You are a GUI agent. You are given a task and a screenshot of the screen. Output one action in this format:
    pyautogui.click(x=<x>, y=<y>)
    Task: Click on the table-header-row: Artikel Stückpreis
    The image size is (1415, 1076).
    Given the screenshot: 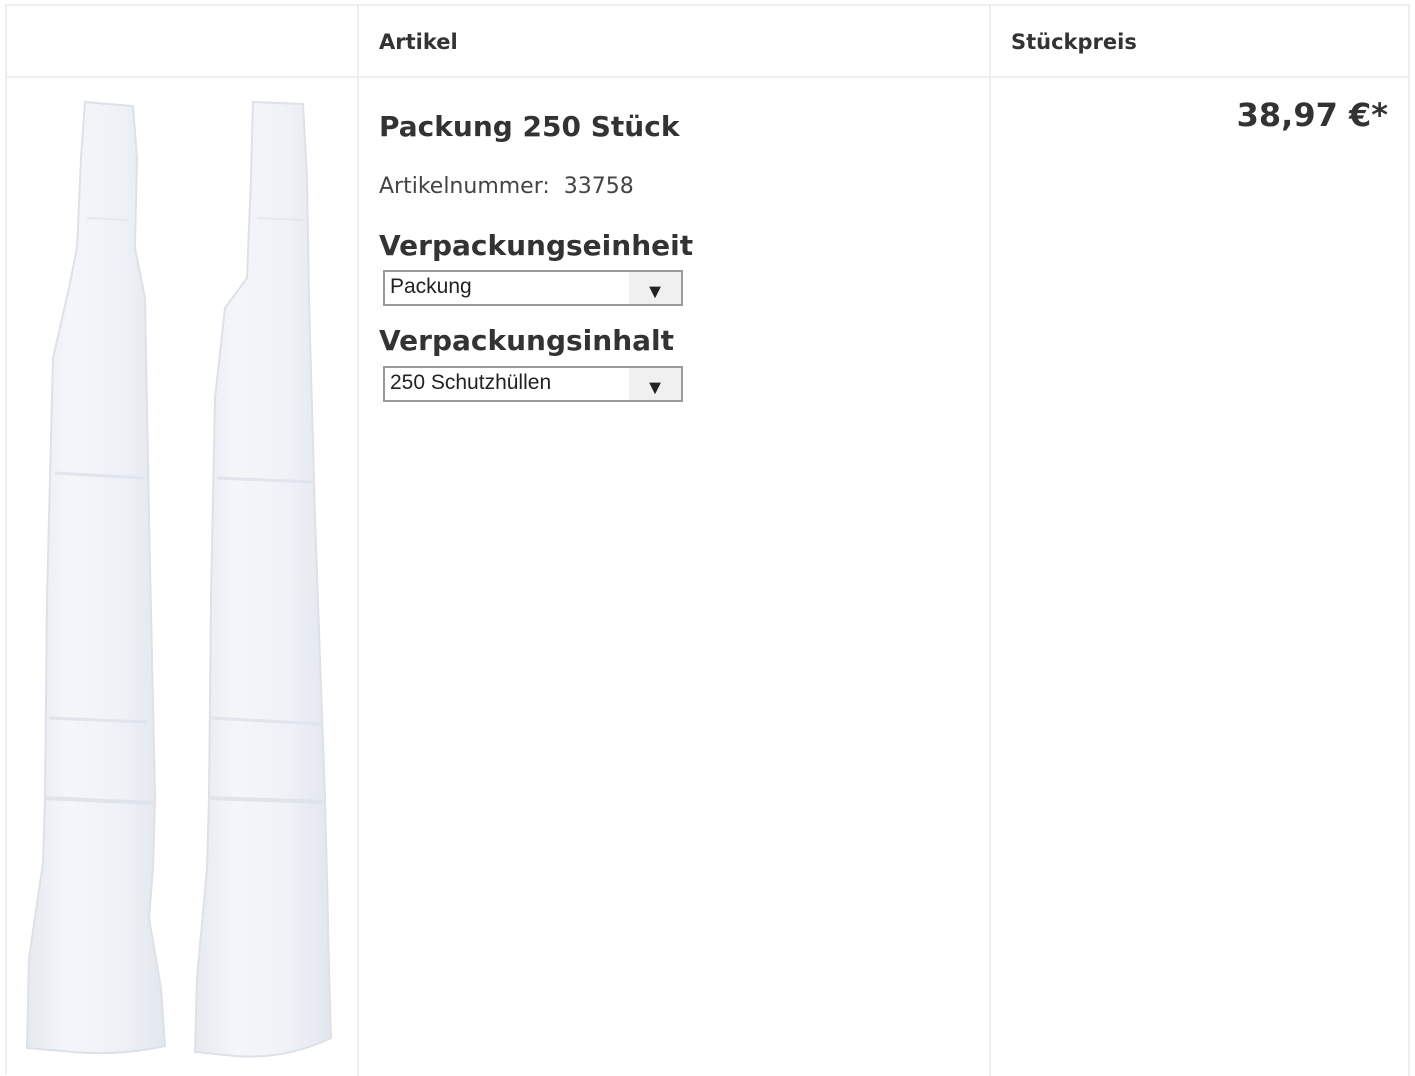 What is the action you would take?
    pyautogui.click(x=708, y=42)
    